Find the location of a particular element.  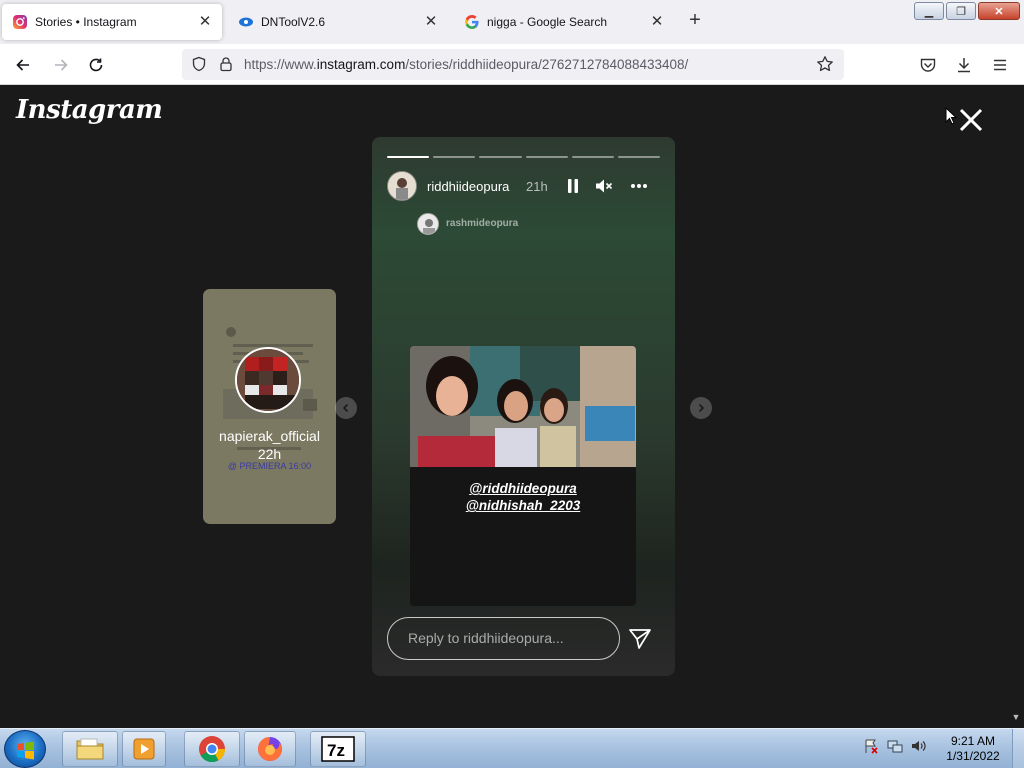

tab-title: nigga - Google Search is located at coordinates (547, 22).